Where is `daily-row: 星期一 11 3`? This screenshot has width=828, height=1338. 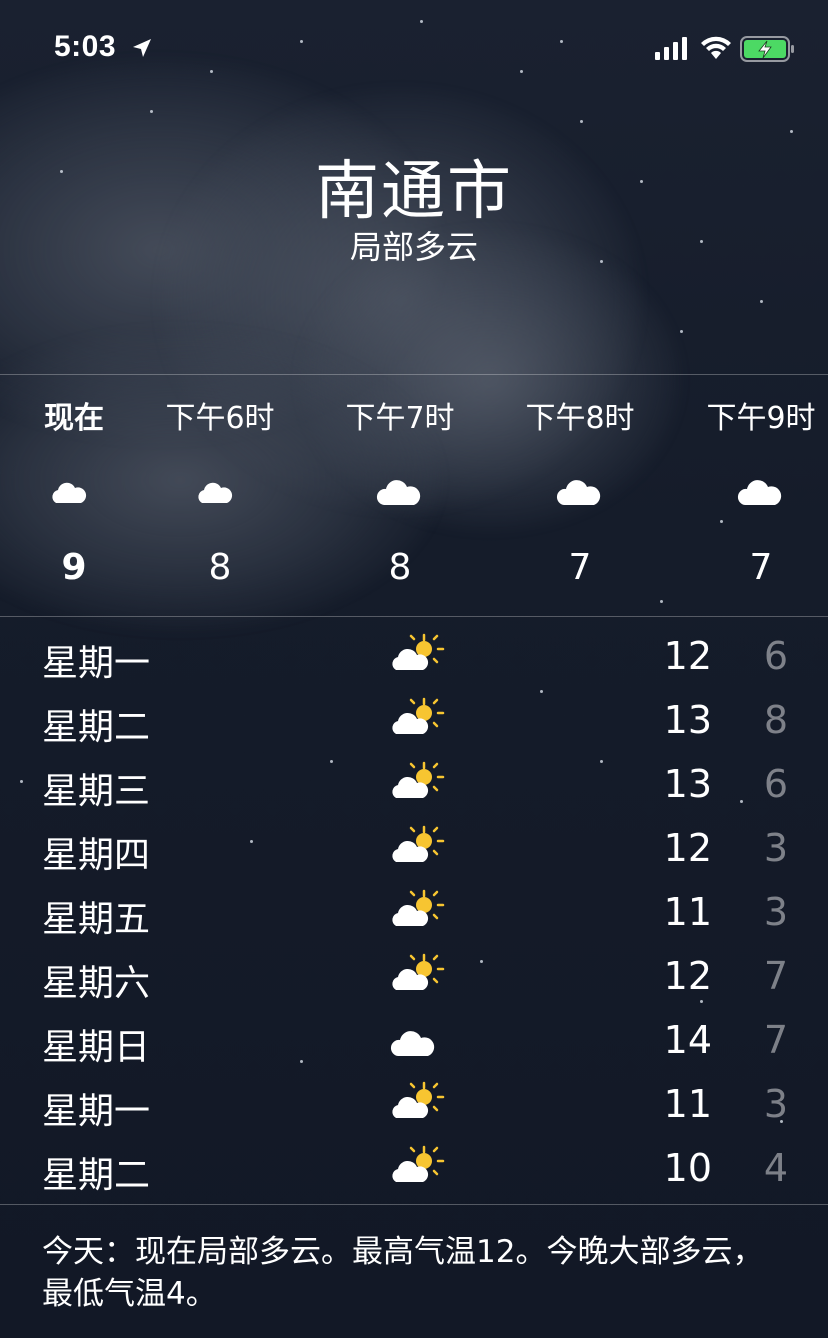
daily-row: 星期一 11 3 is located at coordinates (414, 1104).